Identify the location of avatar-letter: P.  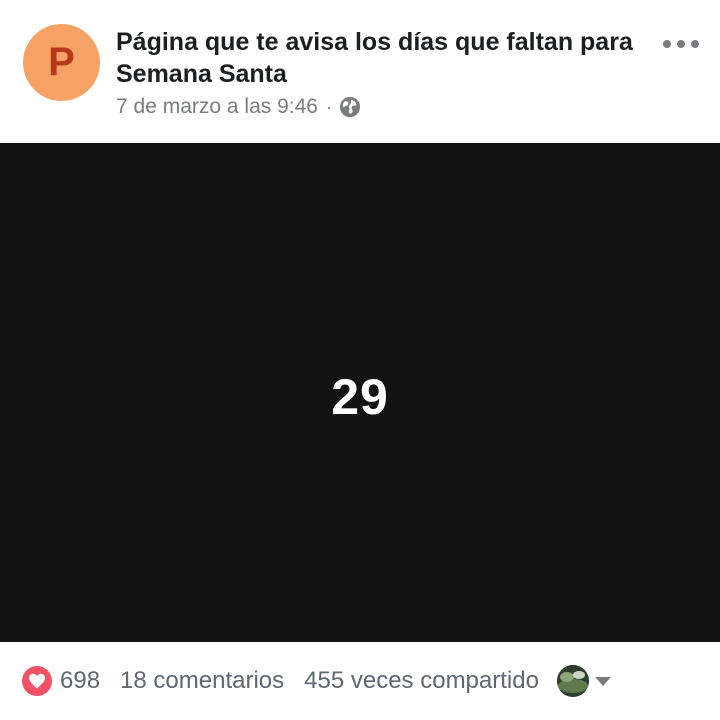
(61, 62).